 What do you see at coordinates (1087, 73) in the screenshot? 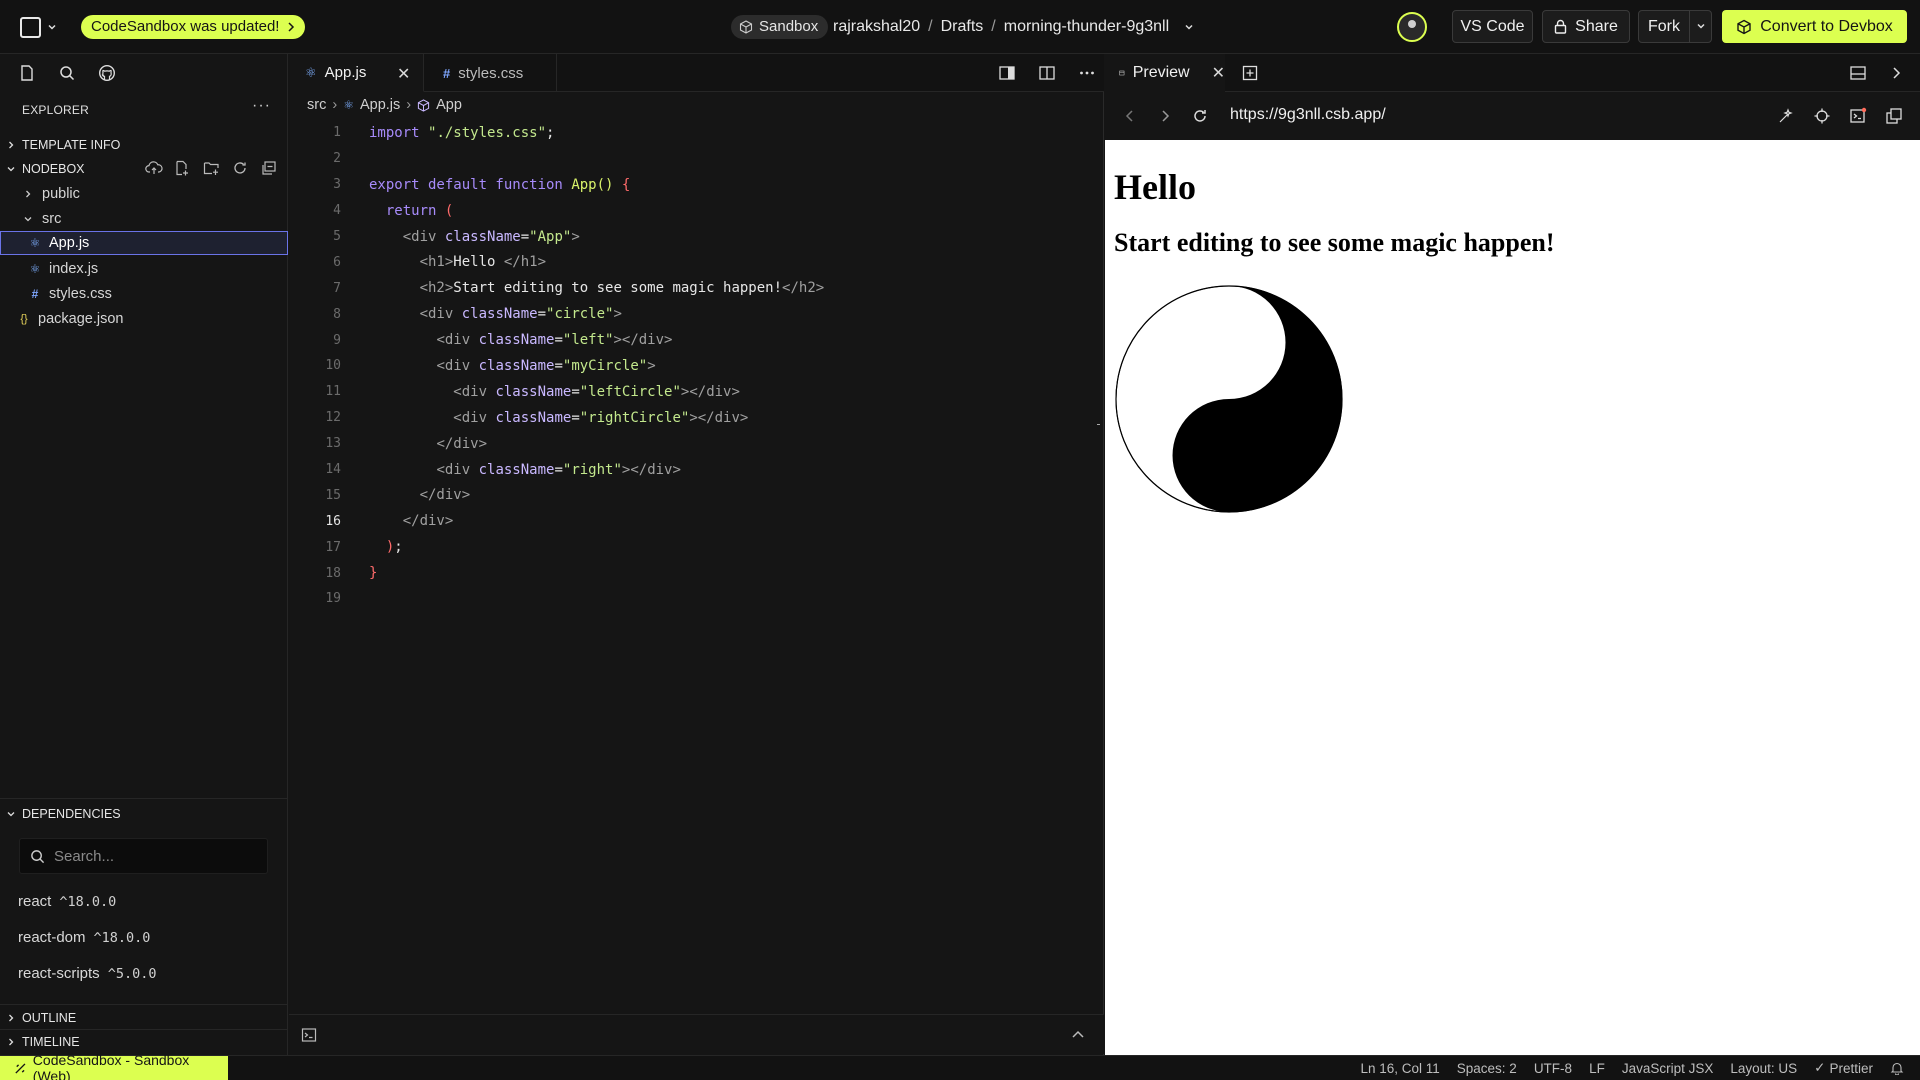
I see `more-actions-icon` at bounding box center [1087, 73].